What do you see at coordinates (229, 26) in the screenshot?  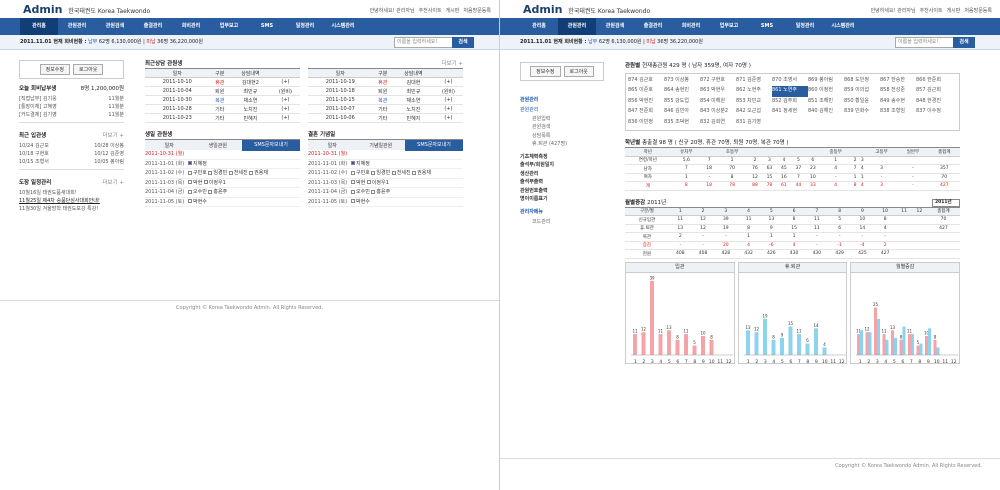 I see `menu-reports: 업무보고` at bounding box center [229, 26].